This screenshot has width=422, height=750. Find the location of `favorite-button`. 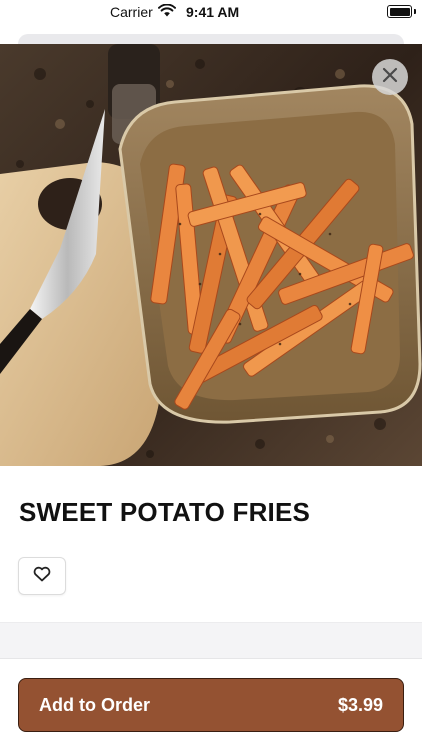

favorite-button is located at coordinates (42, 576).